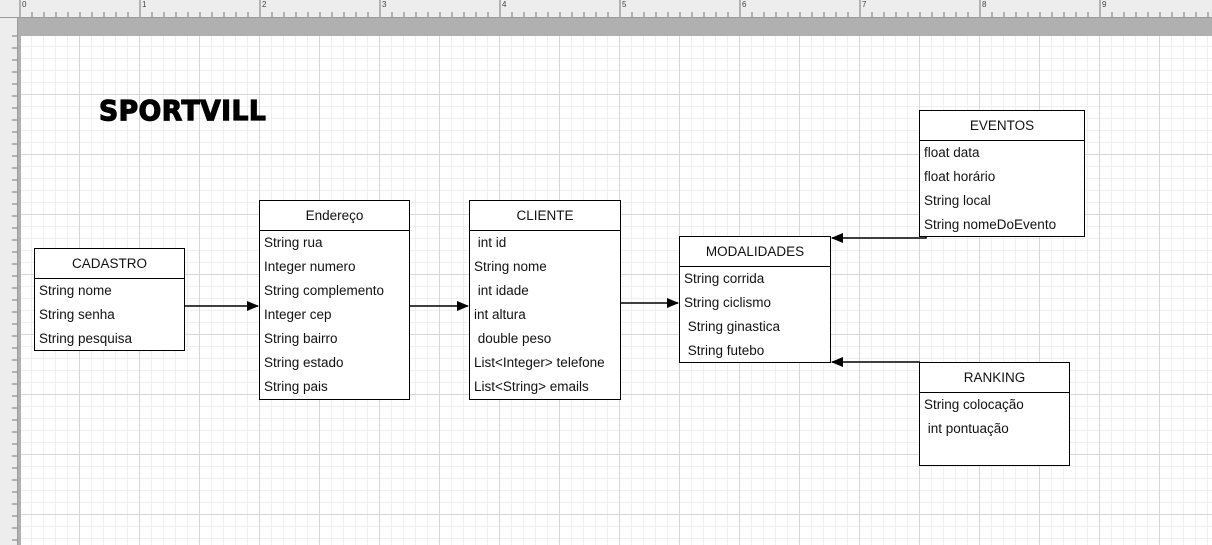 This screenshot has width=1212, height=545. What do you see at coordinates (504, 4) in the screenshot?
I see `ruler-label: 4` at bounding box center [504, 4].